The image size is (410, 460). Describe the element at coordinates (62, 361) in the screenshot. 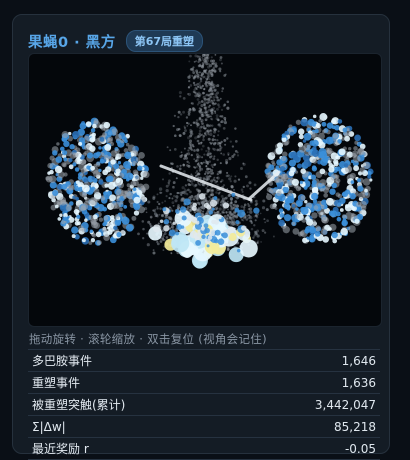

I see `stat-label: 多巴胺事件` at that location.